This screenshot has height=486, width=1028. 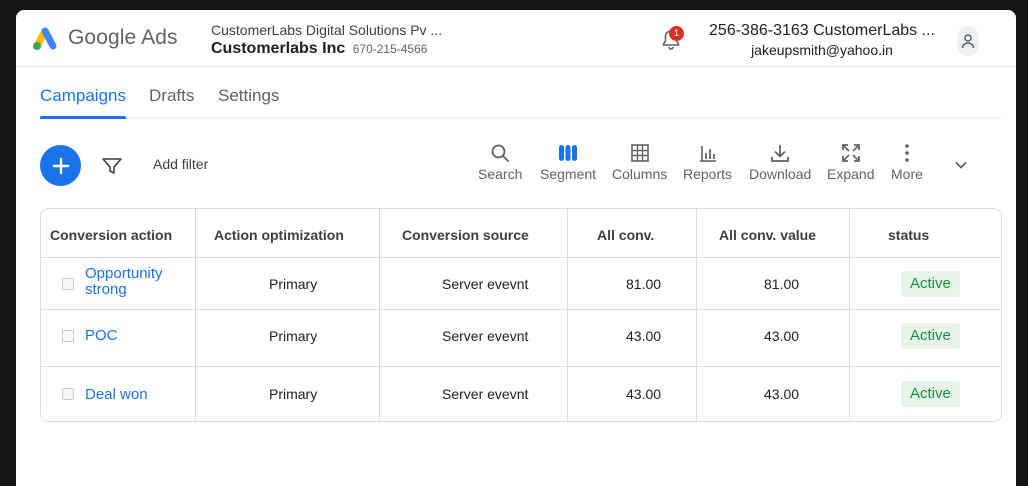 I want to click on conversion-action-link: POC, so click(x=101, y=336).